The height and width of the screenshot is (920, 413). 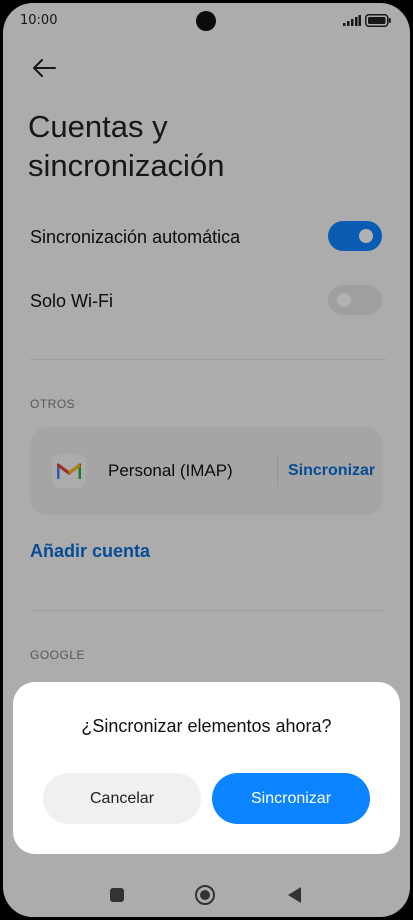 What do you see at coordinates (291, 798) in the screenshot?
I see `sync-now-button: Sincronizar` at bounding box center [291, 798].